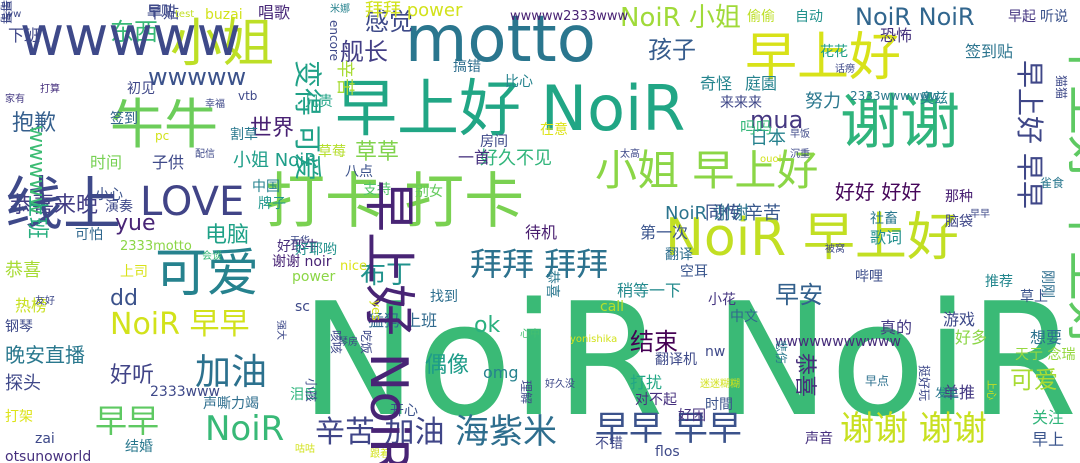 The width and height of the screenshot is (1080, 463). Describe the element at coordinates (1022, 17) in the screenshot. I see `cloud-word: 早起` at that location.